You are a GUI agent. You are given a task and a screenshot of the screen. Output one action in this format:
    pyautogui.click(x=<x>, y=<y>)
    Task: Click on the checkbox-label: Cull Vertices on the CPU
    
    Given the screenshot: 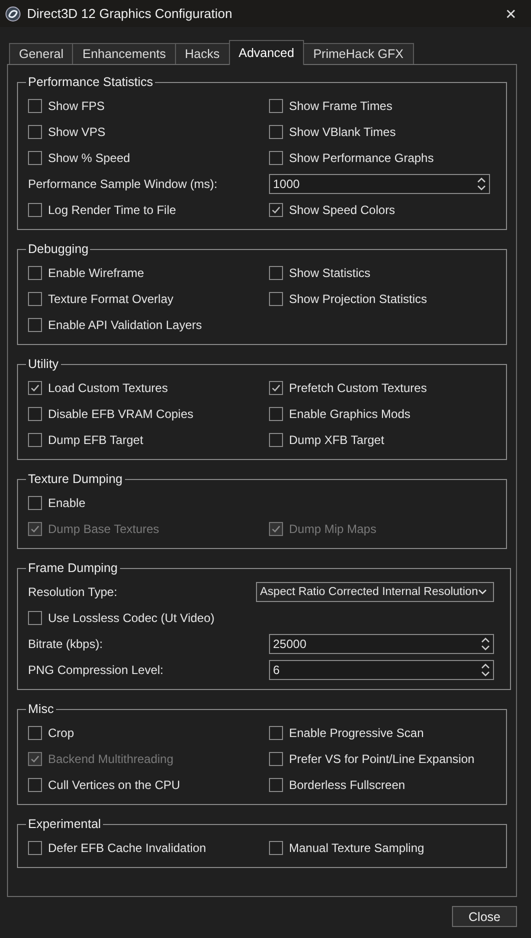 What is the action you would take?
    pyautogui.click(x=114, y=785)
    